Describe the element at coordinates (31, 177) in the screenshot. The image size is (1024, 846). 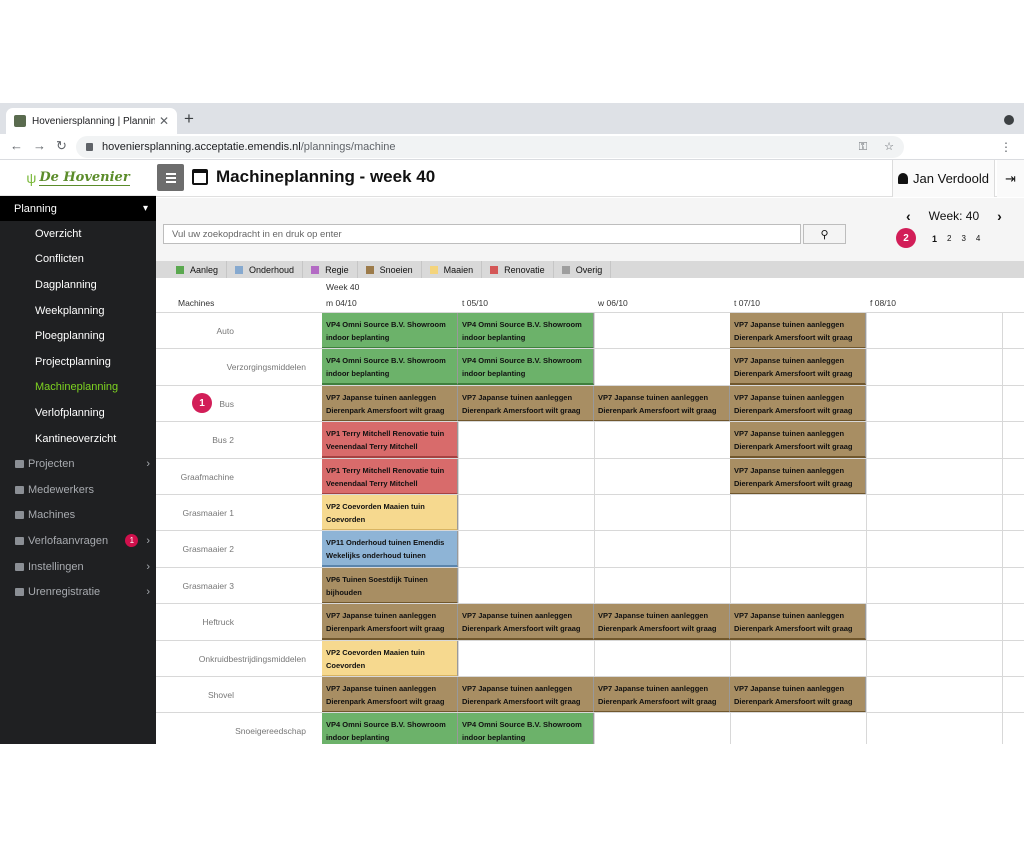
I see `grass-icon: ψ` at that location.